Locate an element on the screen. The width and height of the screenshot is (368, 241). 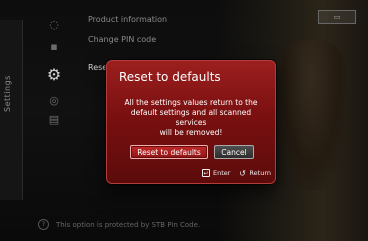
background-figure is located at coordinates (311, 115).